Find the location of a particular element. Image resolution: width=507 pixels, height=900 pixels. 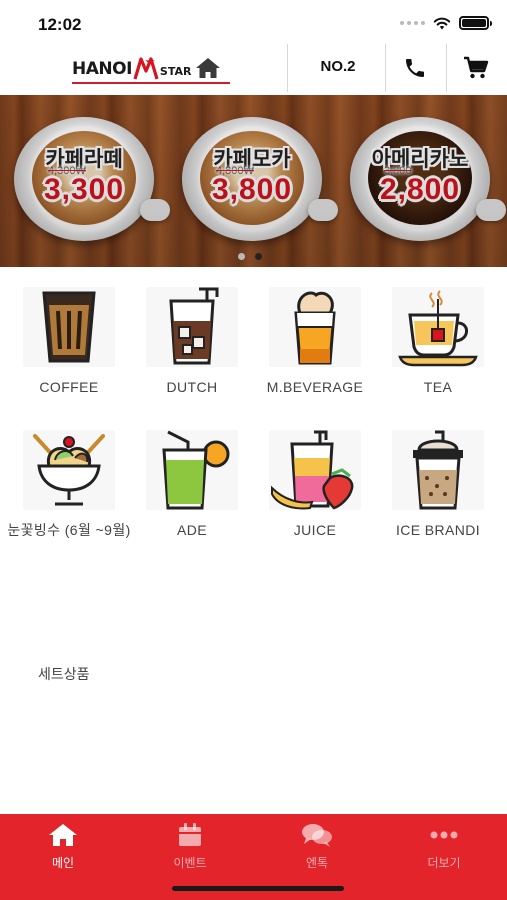

promo-price: 3,800 is located at coordinates (252, 189).